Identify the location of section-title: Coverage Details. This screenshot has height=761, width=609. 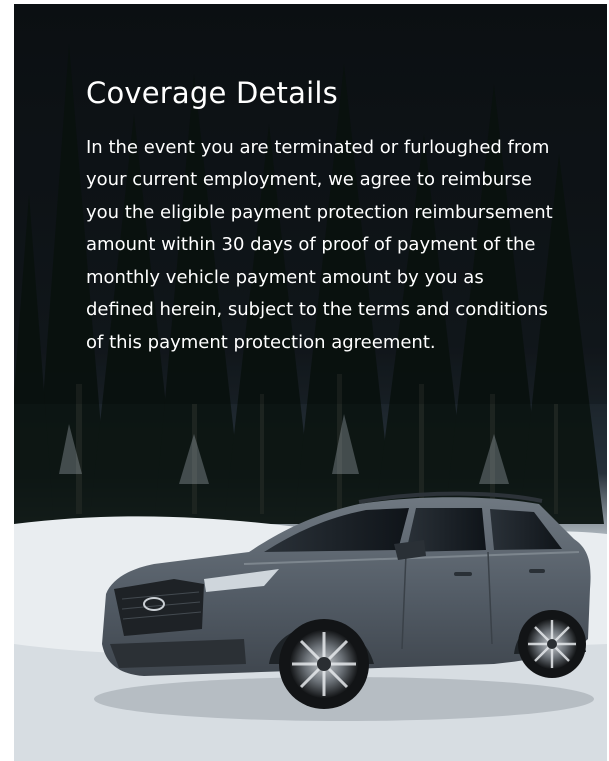
(212, 93).